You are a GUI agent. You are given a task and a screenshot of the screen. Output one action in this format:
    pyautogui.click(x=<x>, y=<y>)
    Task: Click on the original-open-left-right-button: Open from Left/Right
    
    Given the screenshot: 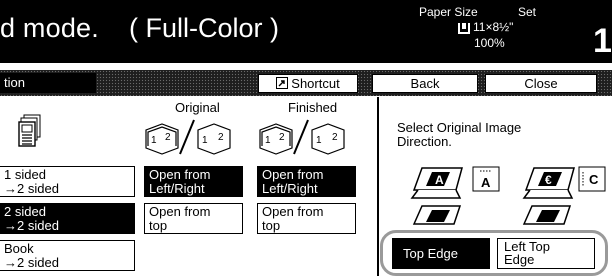 What is the action you would take?
    pyautogui.click(x=193, y=181)
    